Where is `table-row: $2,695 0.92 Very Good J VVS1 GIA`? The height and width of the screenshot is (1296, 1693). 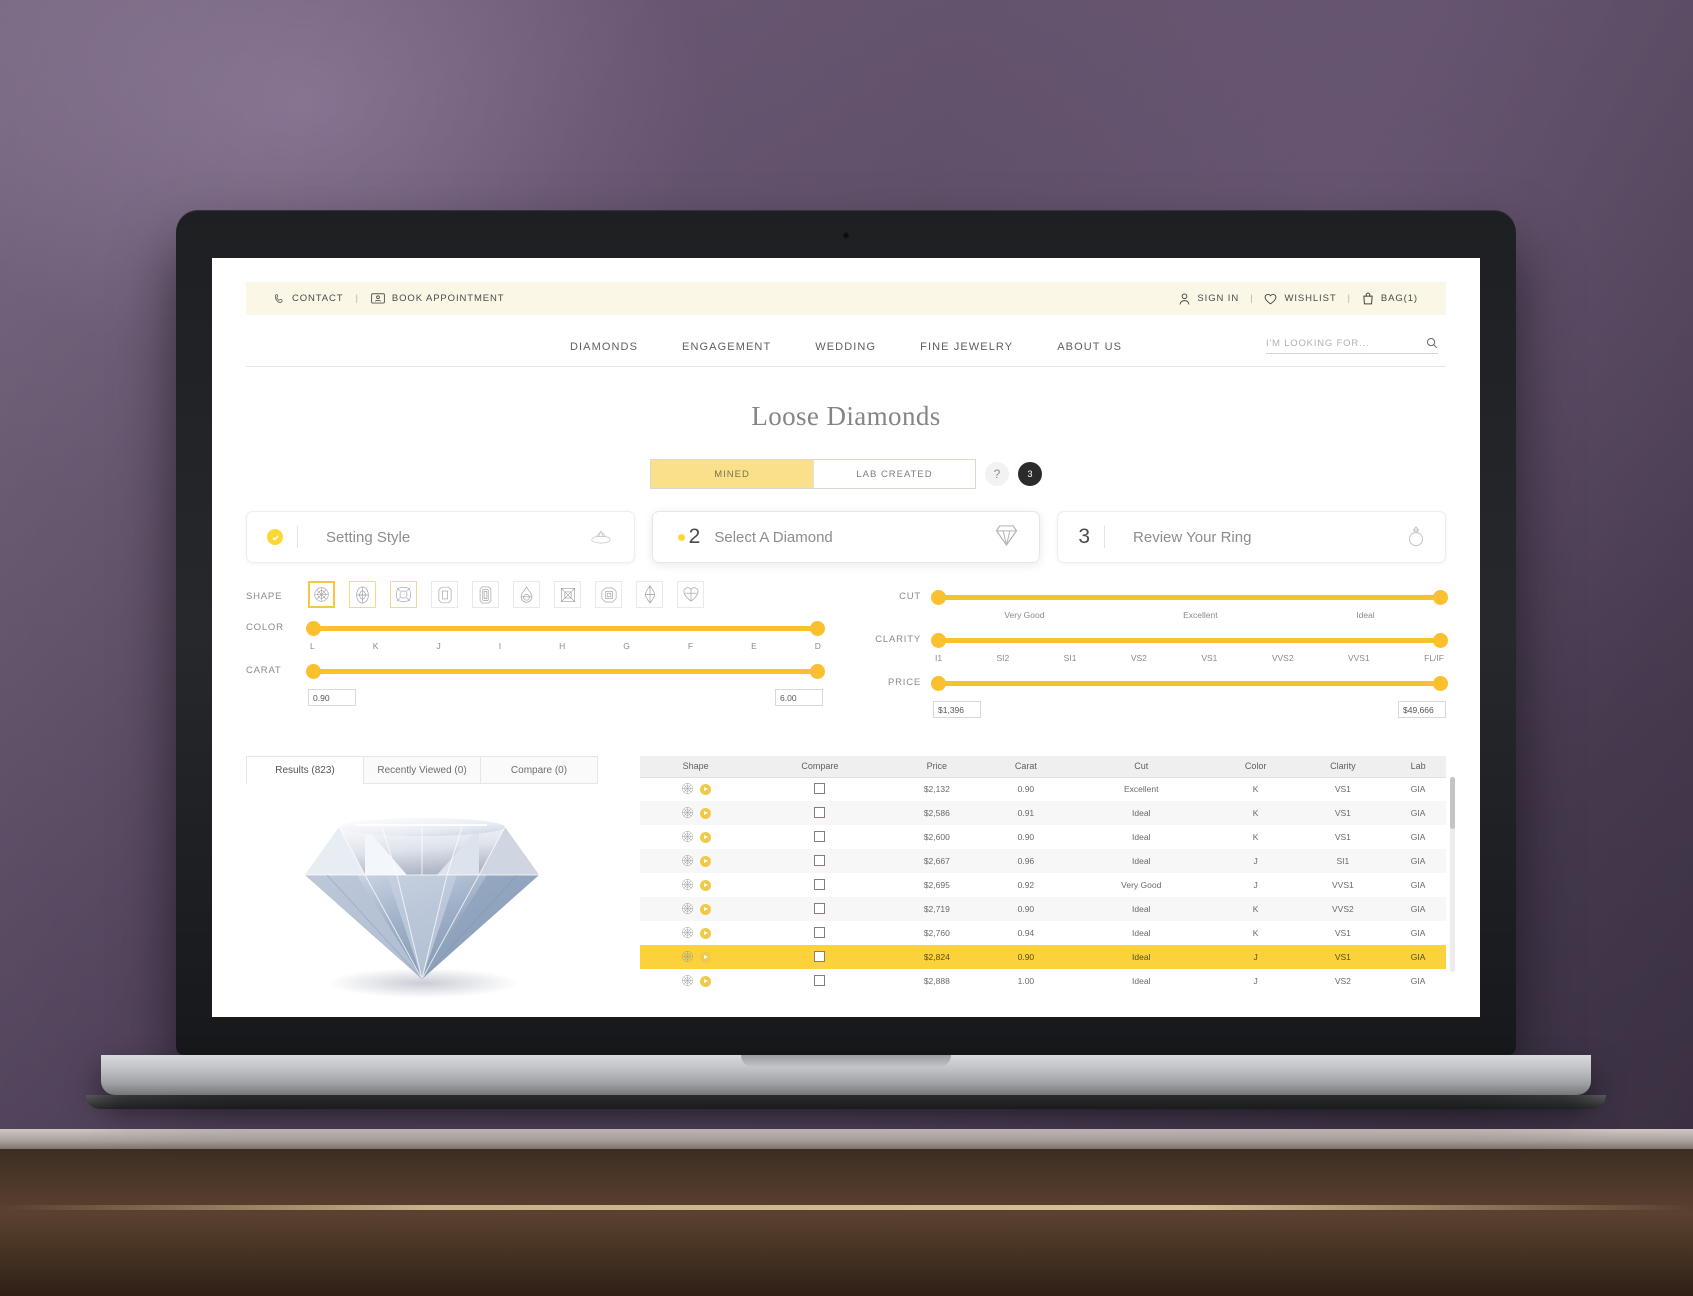 table-row: $2,695 0.92 Very Good J VVS1 GIA is located at coordinates (1043, 885).